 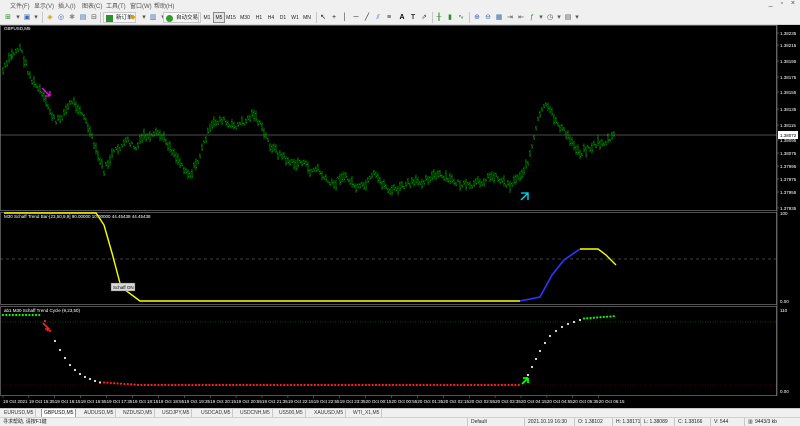 I want to click on menu-view: 显示(V), so click(x=44, y=5).